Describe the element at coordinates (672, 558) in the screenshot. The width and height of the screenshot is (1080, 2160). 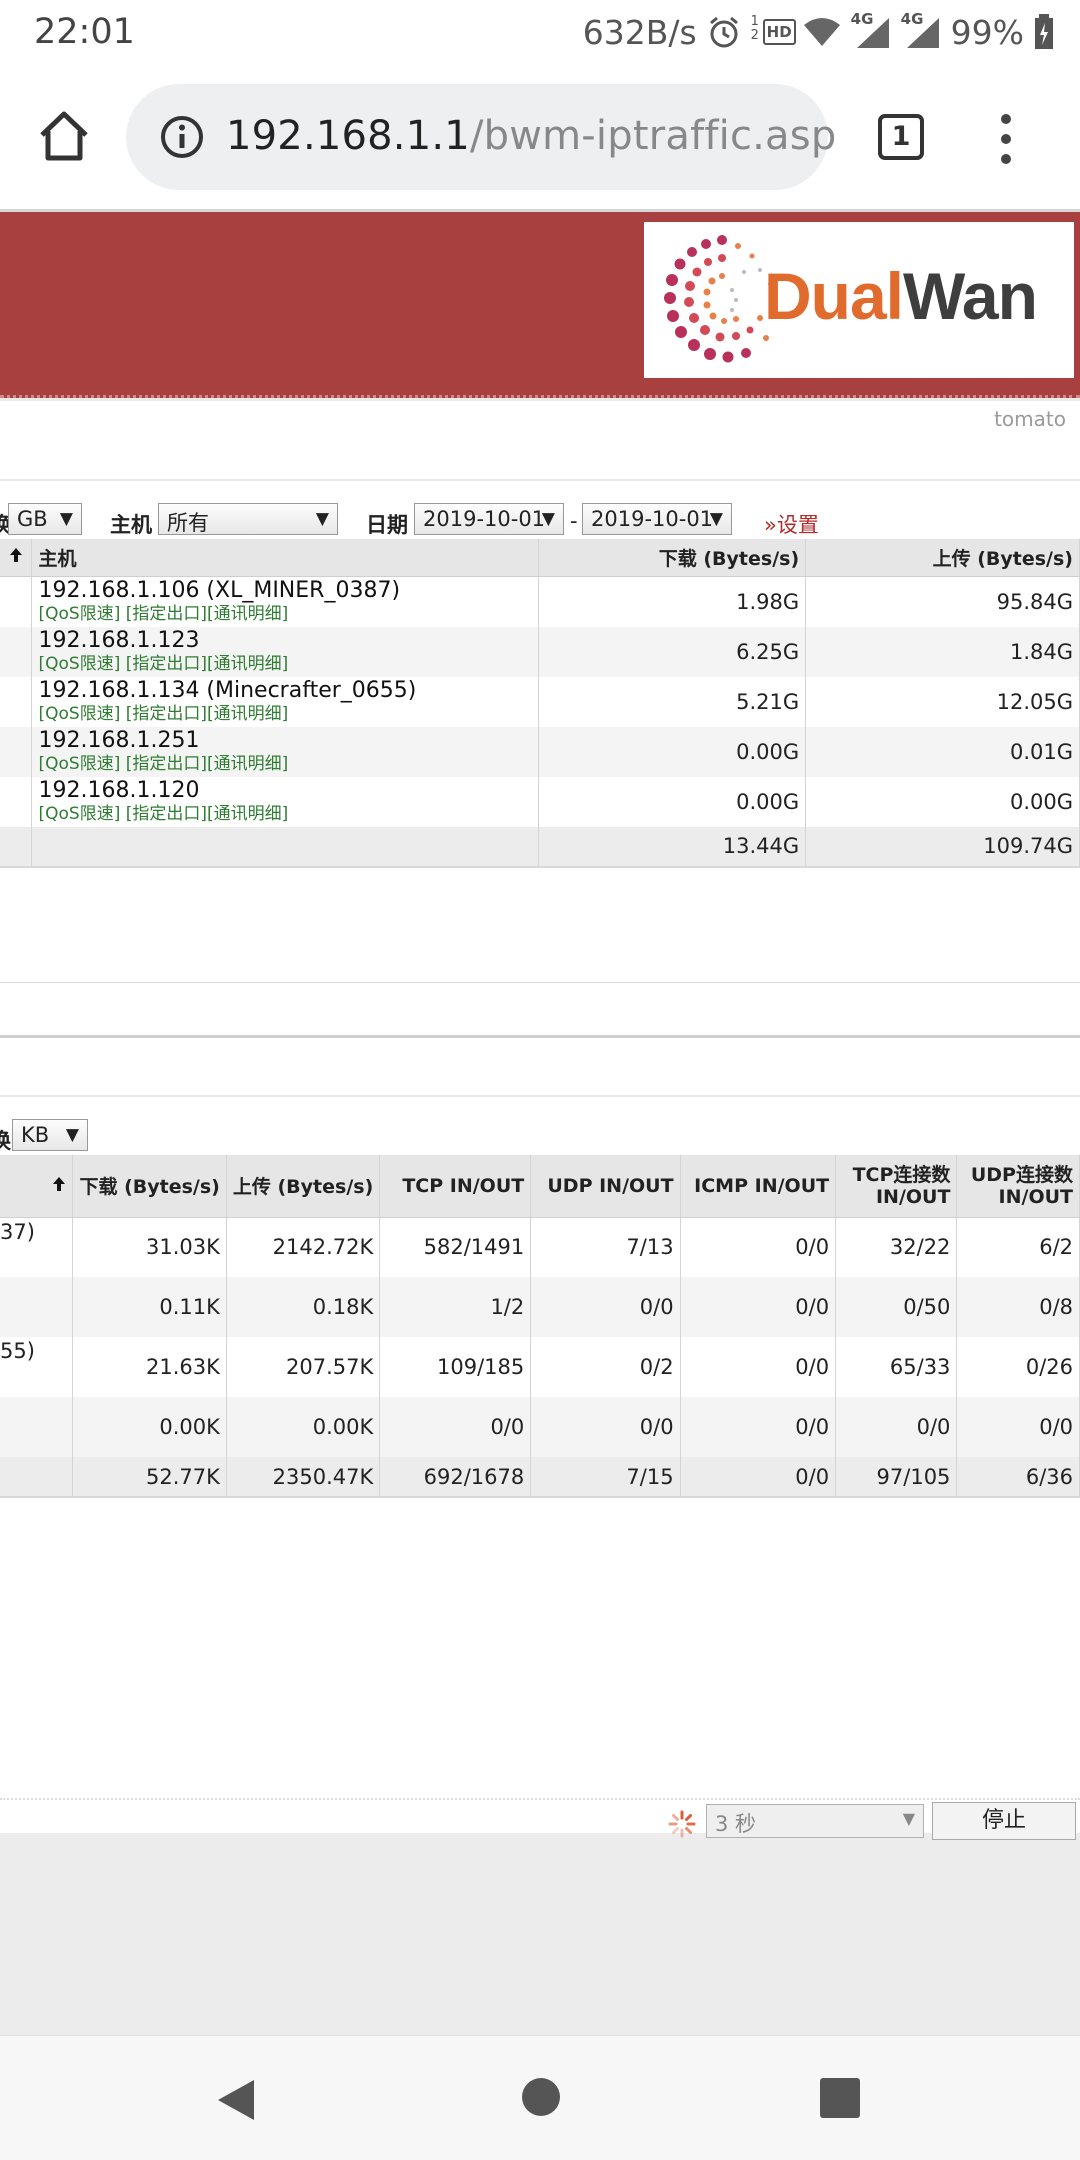
I see `col-download: 下载 (Bytes/s)` at that location.